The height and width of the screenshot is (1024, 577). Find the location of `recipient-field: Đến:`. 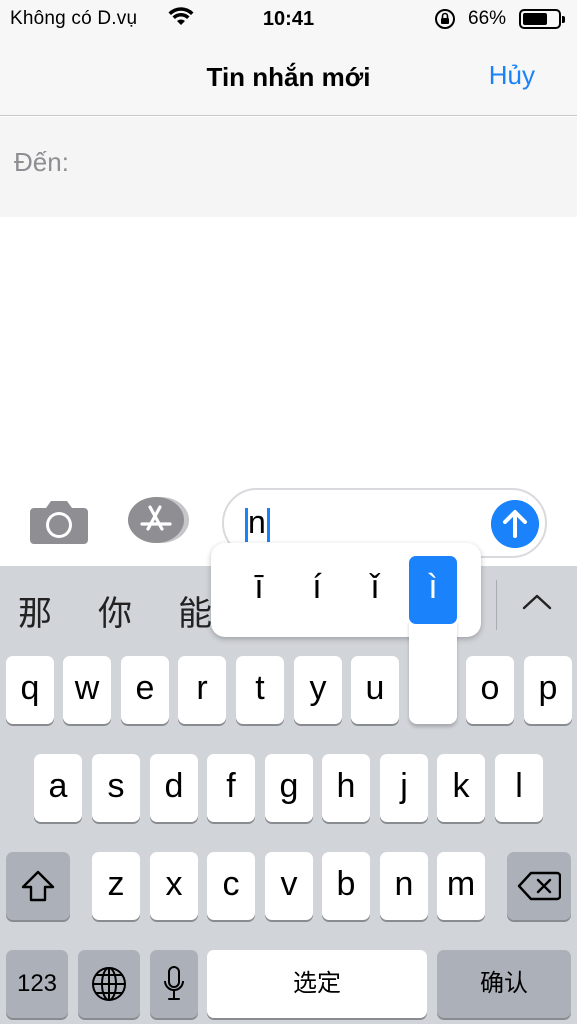

recipient-field: Đến: is located at coordinates (288, 167).